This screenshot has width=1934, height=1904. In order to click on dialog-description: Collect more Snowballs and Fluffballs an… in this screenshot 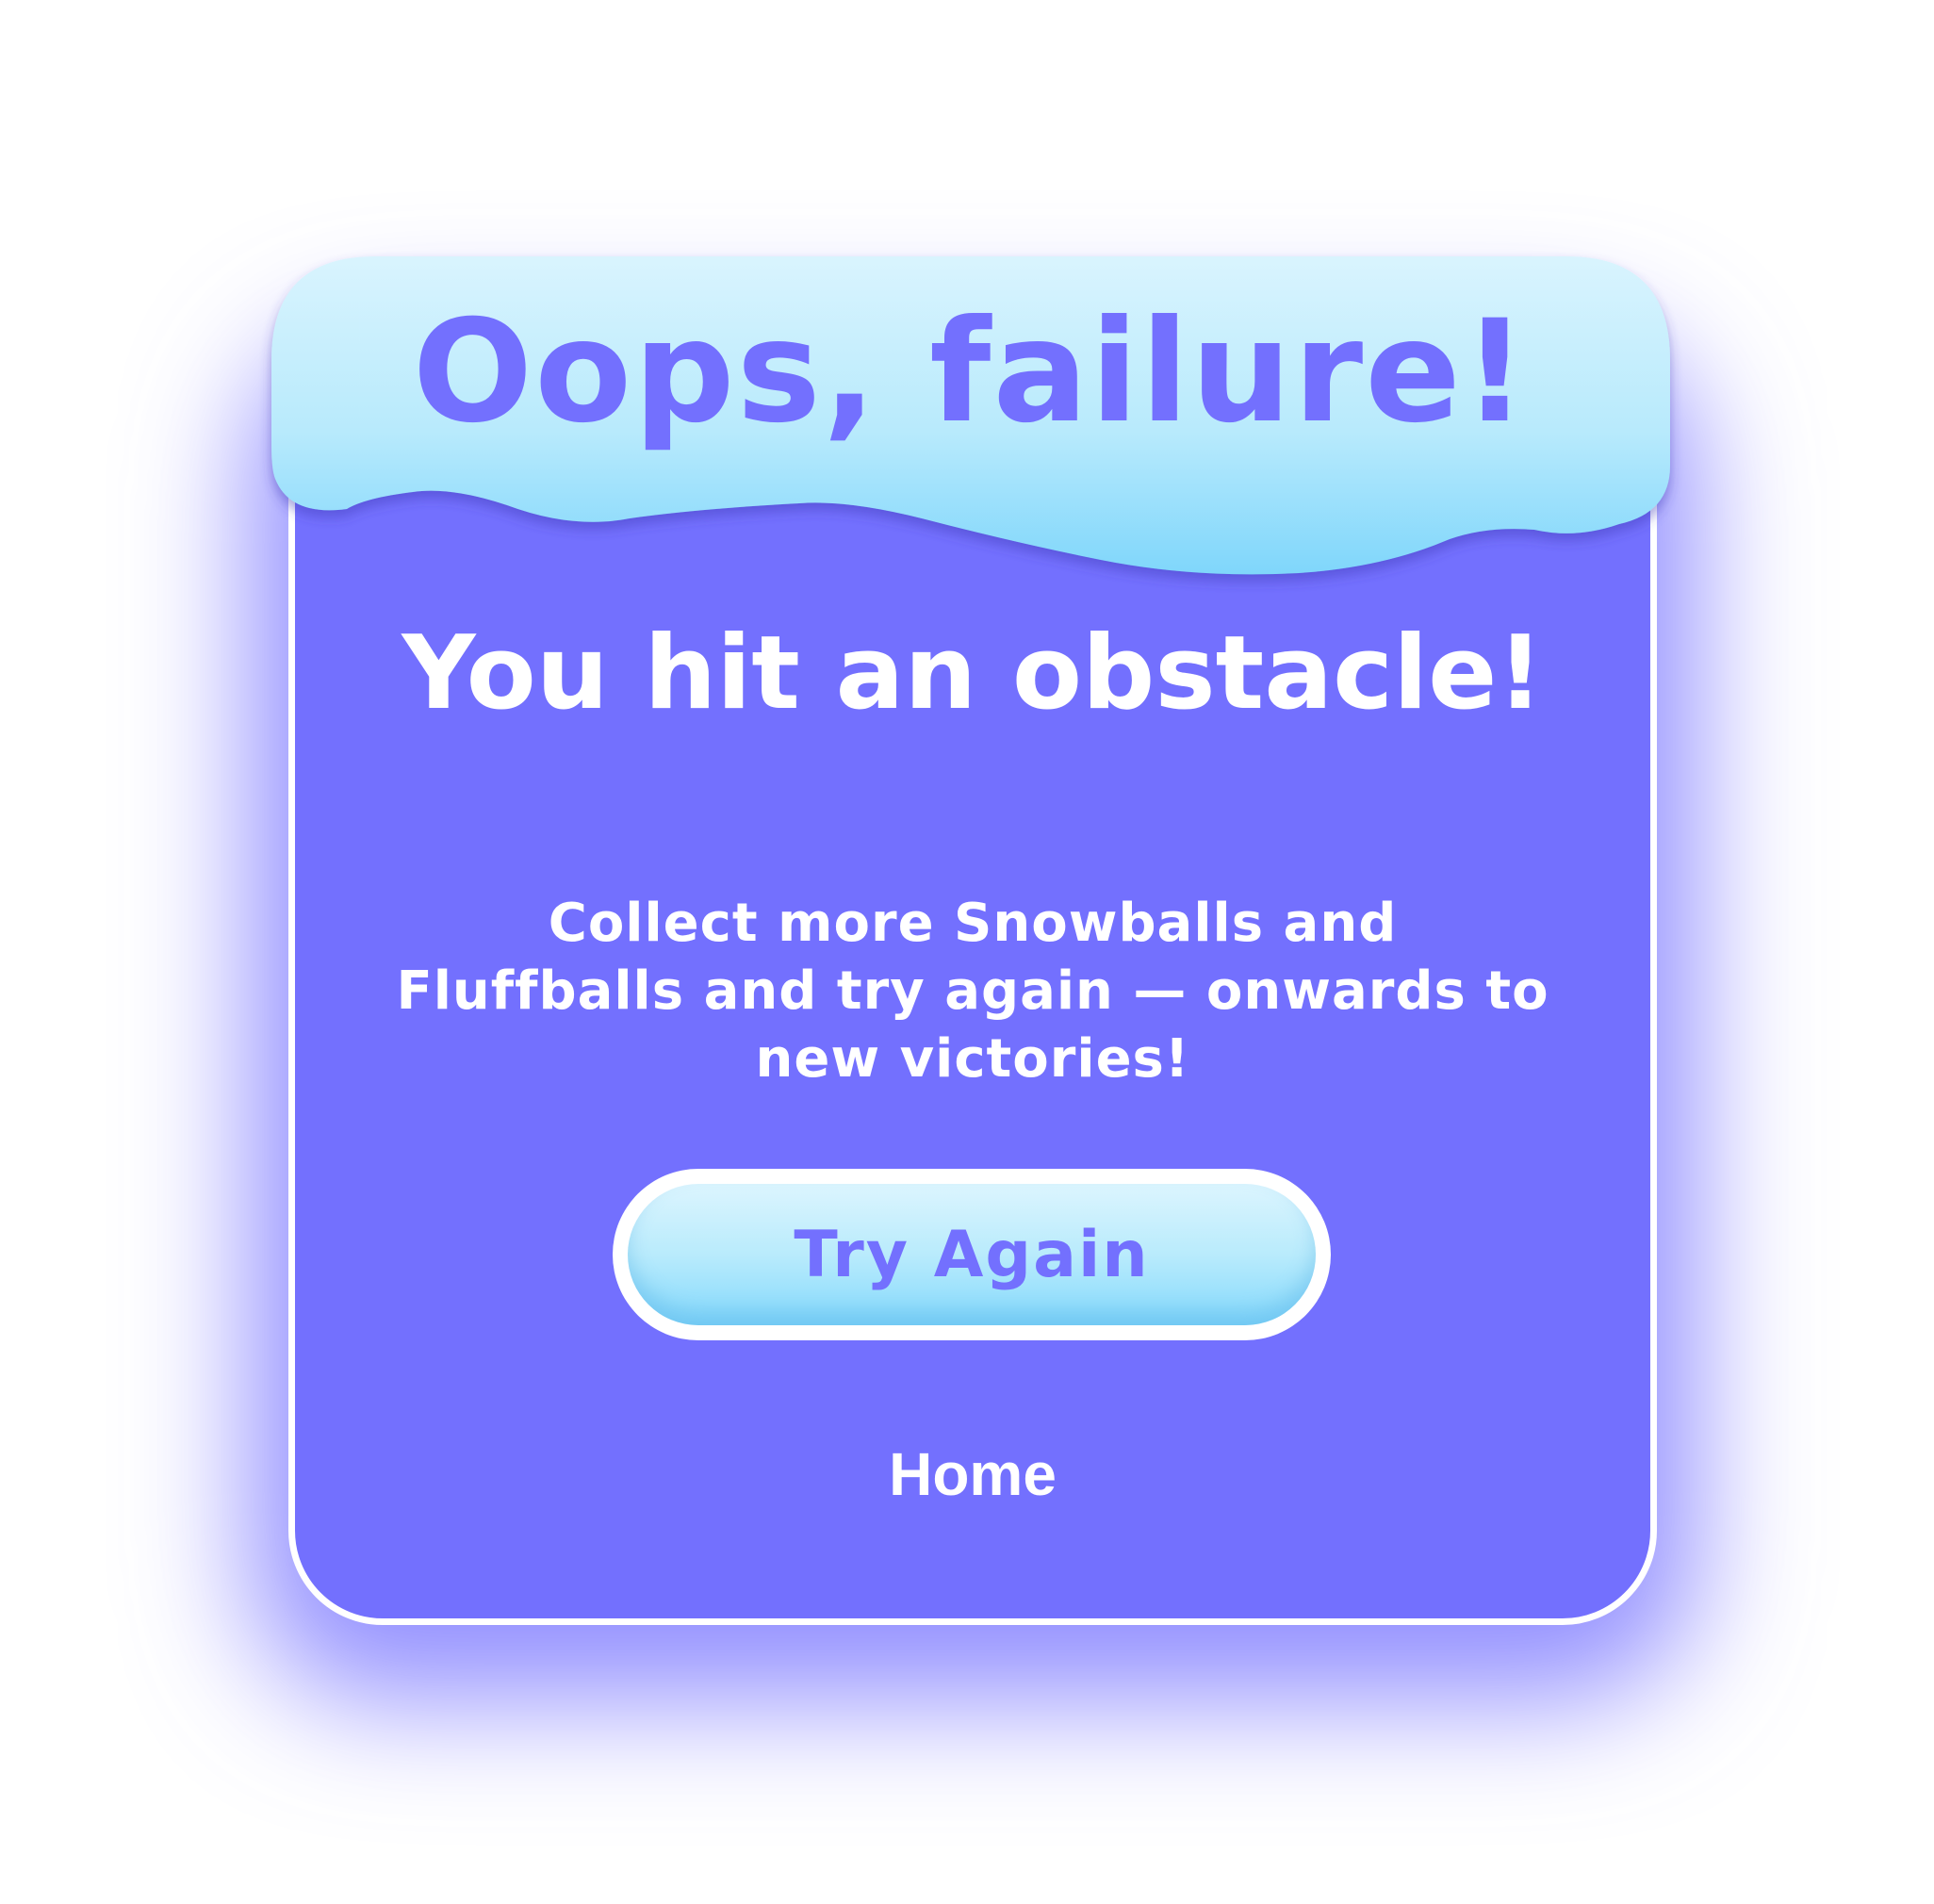, I will do `click(973, 991)`.